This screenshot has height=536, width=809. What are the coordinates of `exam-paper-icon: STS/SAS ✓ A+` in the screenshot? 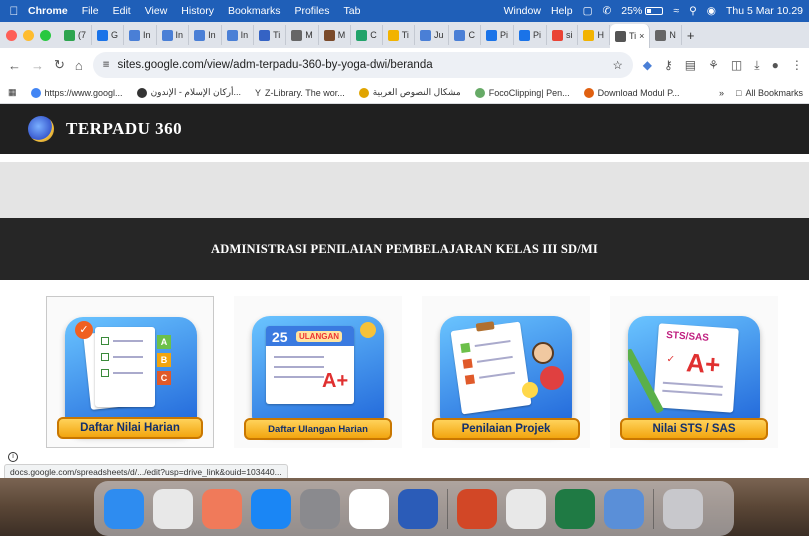 It's located at (694, 375).